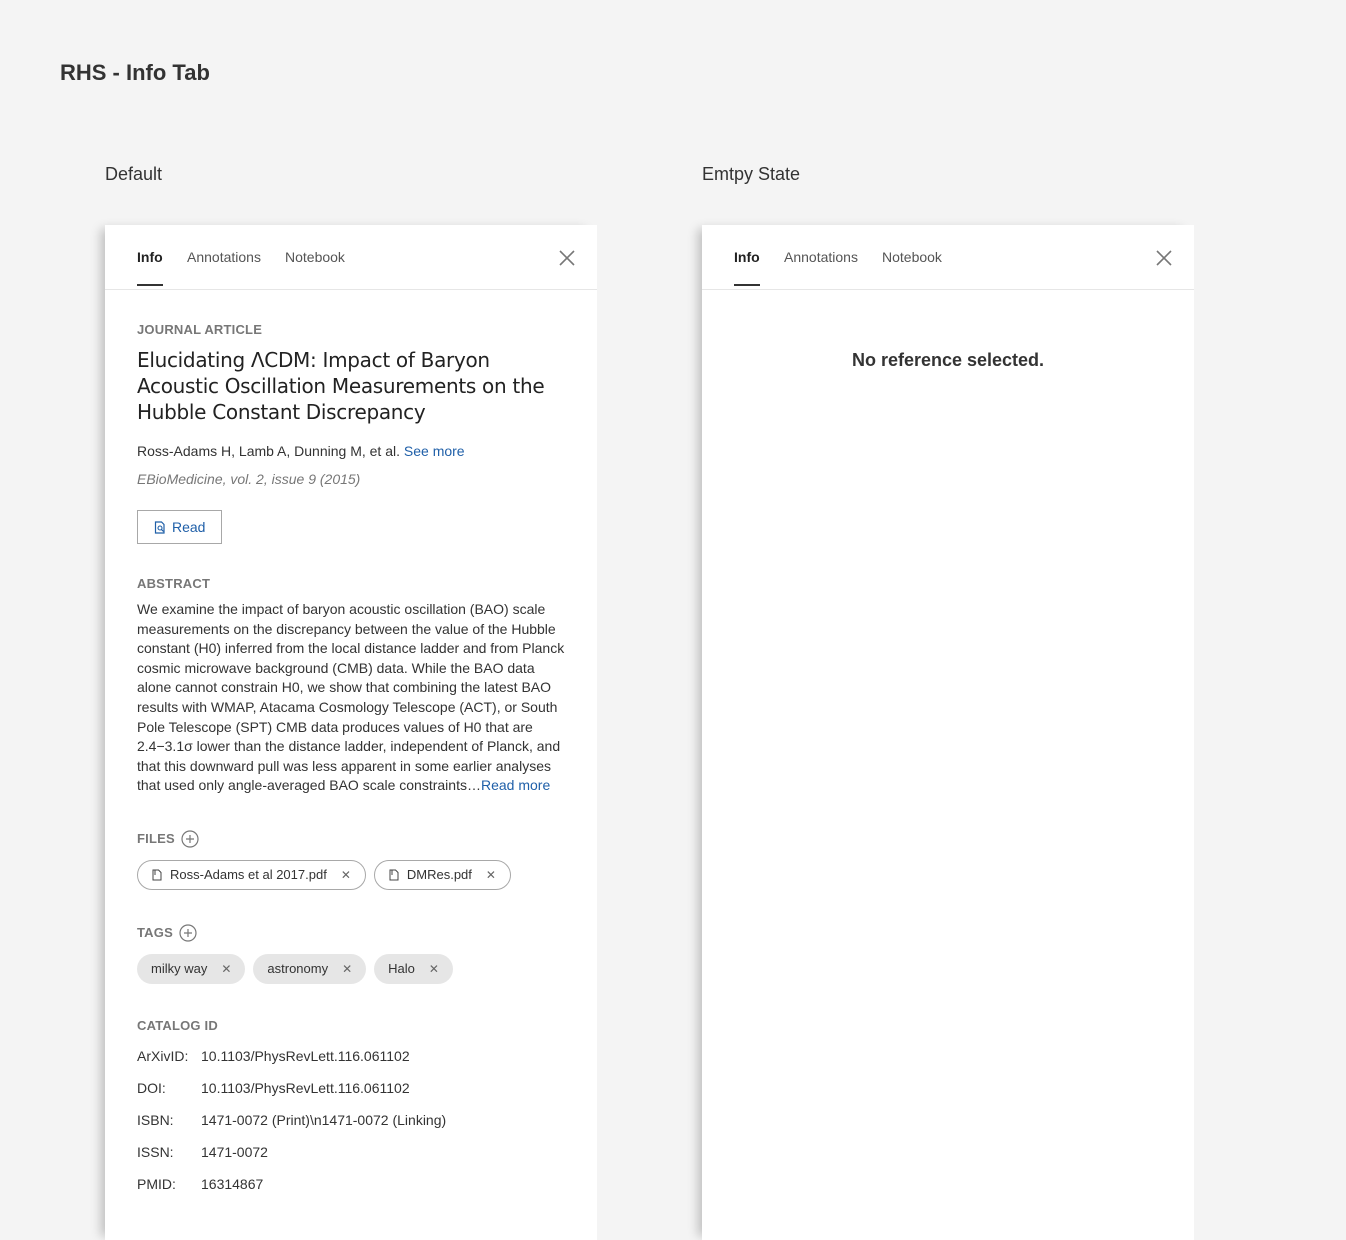 The width and height of the screenshot is (1346, 1240). I want to click on see-more-link: See more, so click(434, 451).